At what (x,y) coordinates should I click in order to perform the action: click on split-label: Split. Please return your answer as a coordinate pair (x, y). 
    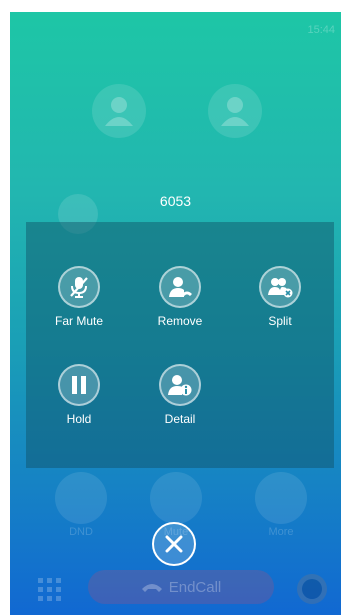
    Looking at the image, I should click on (280, 321).